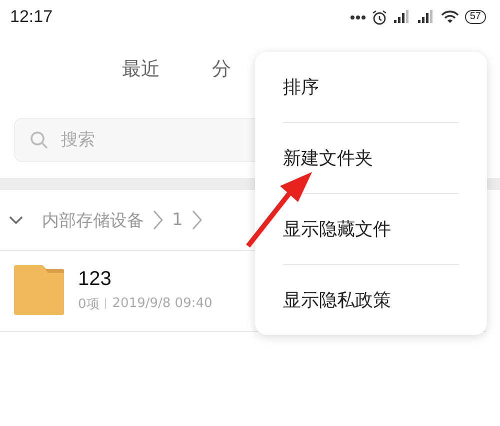  Describe the element at coordinates (371, 300) in the screenshot. I see `menu-item: 显示隐私政策` at that location.